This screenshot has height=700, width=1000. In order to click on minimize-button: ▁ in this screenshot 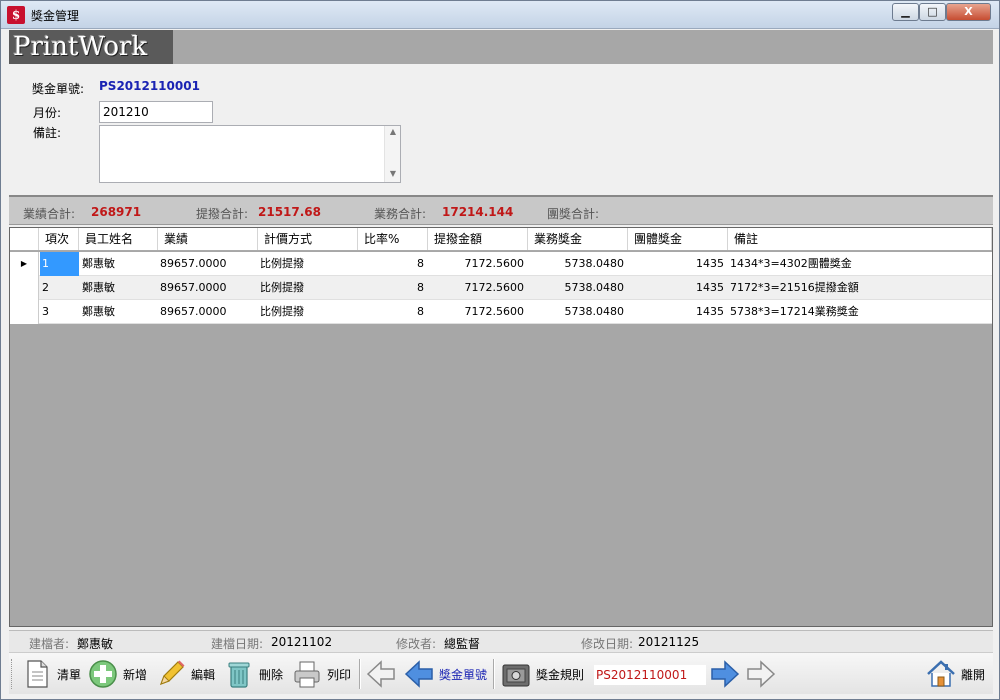, I will do `click(905, 12)`.